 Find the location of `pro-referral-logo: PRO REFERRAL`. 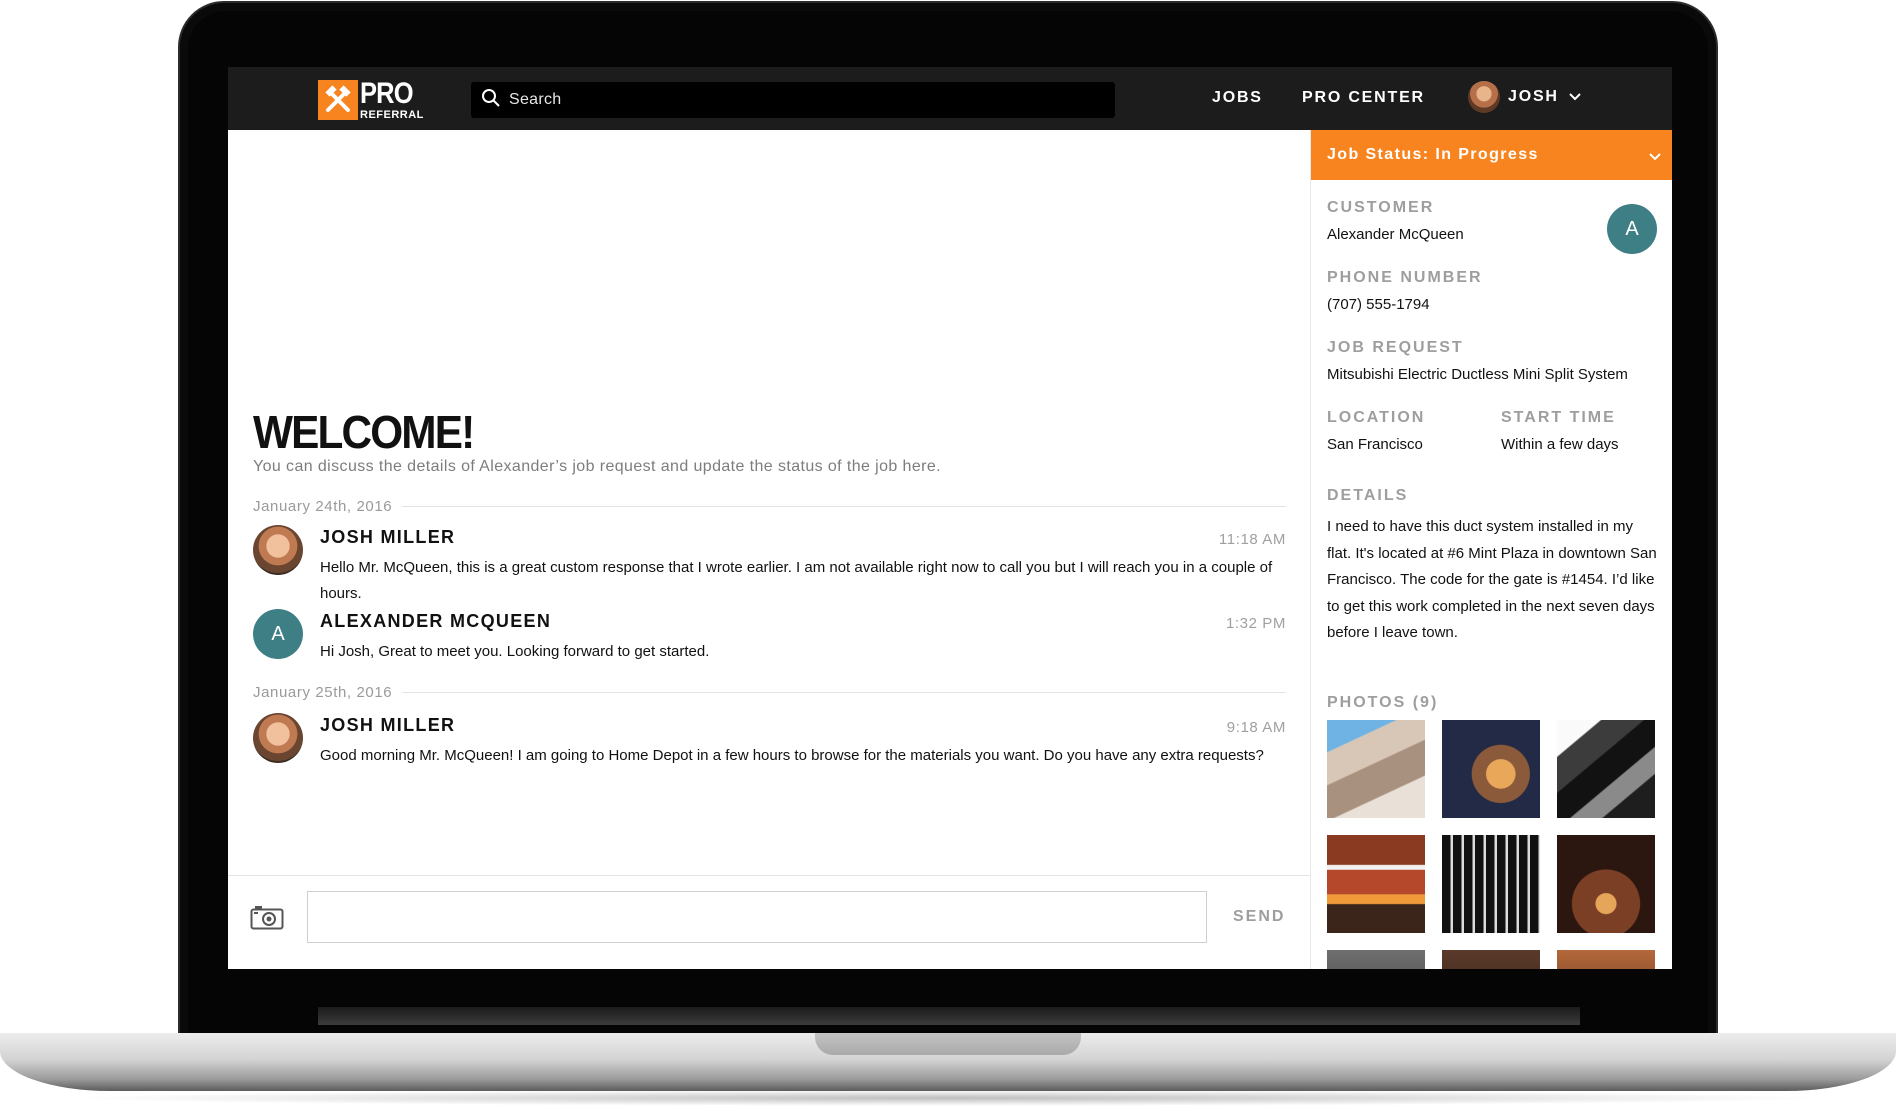

pro-referral-logo: PRO REFERRAL is located at coordinates (371, 100).